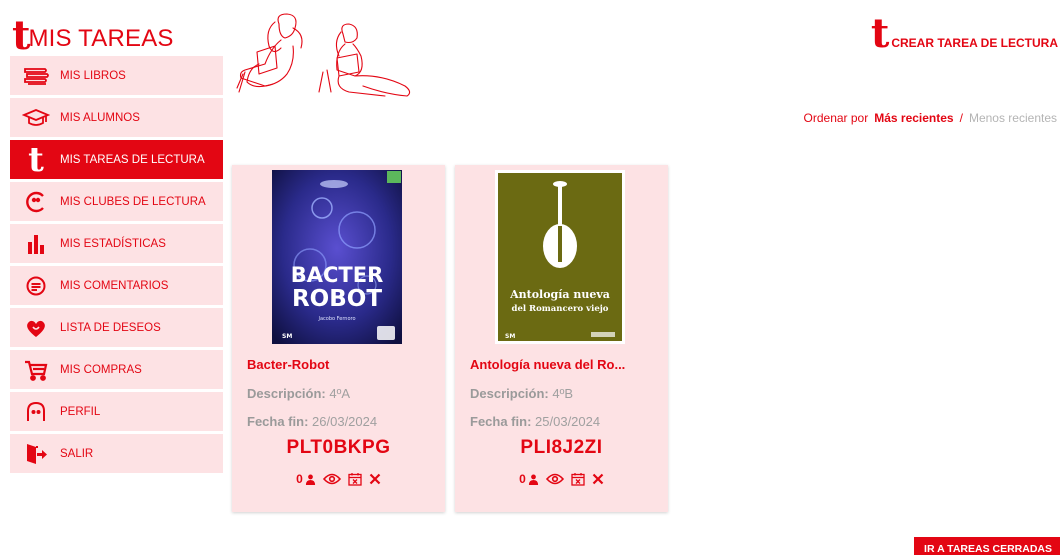 This screenshot has height=555, width=1060. I want to click on task-description: Descripción: 4ºA, so click(298, 393).